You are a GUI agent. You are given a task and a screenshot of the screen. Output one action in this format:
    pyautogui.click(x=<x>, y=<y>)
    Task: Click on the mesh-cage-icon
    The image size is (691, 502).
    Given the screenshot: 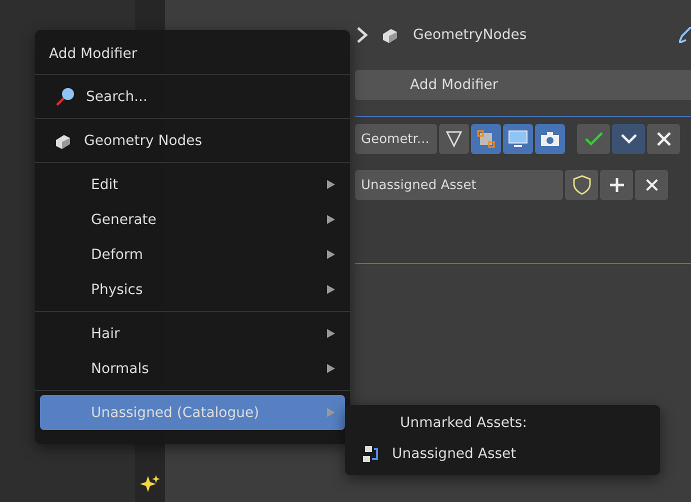 What is the action you would take?
    pyautogui.click(x=486, y=139)
    